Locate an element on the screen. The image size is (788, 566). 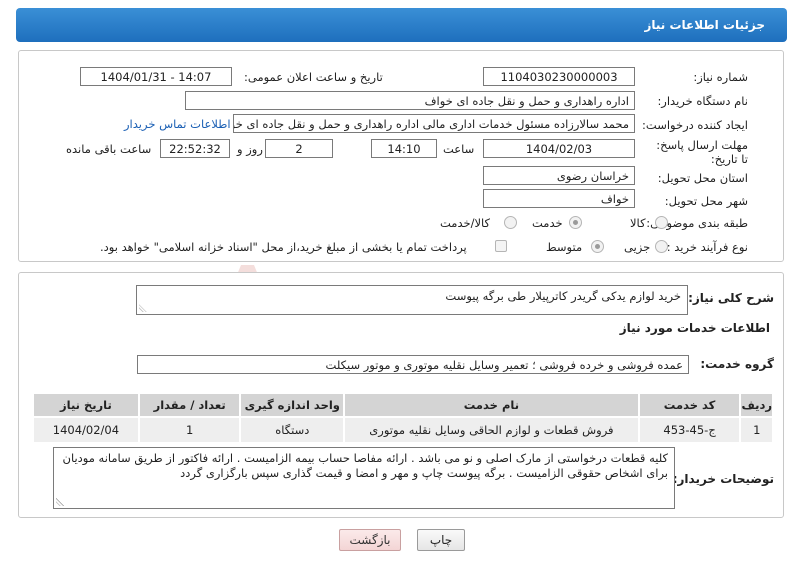
requester-label: ایجاد کننده درخواست: is located at coordinates (695, 125).